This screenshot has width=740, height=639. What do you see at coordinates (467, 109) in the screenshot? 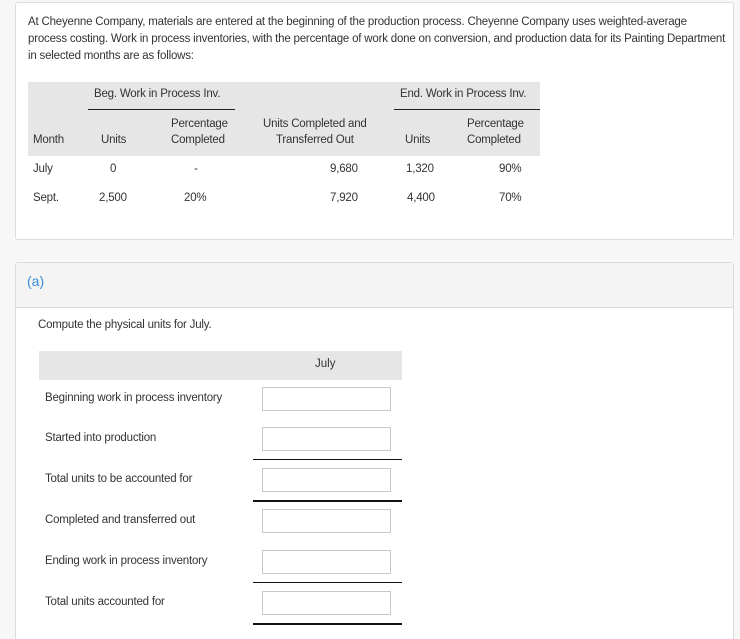
I see `group-underline-end-wip` at bounding box center [467, 109].